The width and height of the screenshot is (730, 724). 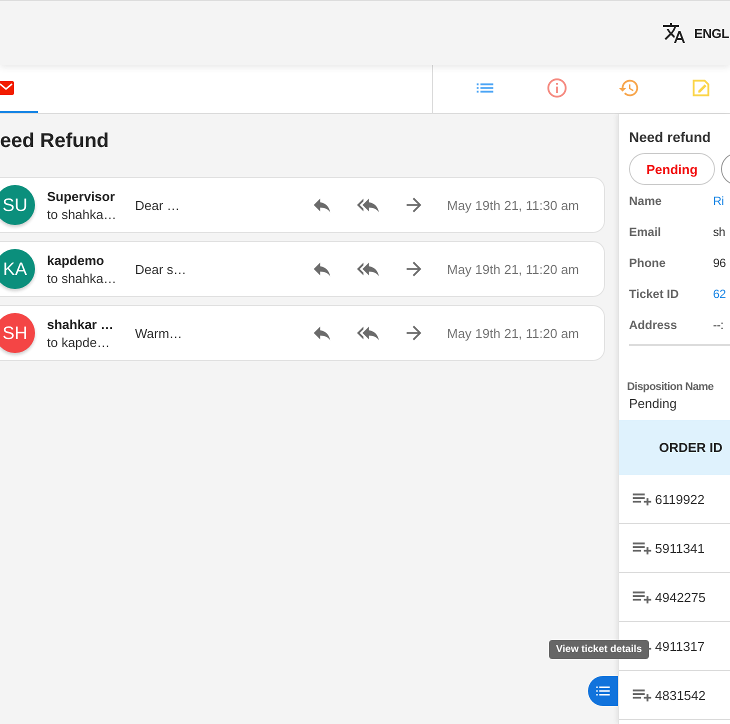 I want to click on field-label: Ticket ID, so click(x=654, y=293).